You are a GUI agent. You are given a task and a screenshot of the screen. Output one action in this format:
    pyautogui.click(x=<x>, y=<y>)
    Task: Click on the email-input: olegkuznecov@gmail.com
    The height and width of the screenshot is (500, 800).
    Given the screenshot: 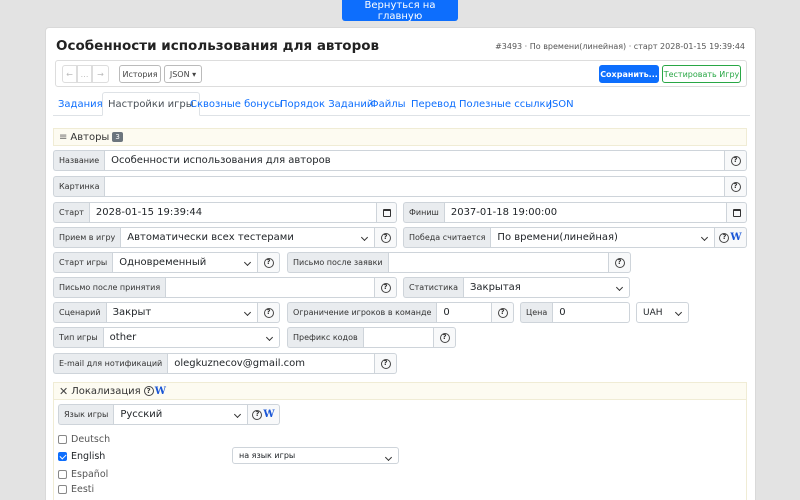 What is the action you would take?
    pyautogui.click(x=271, y=363)
    